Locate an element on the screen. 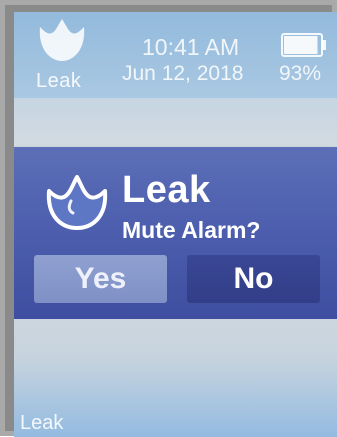 This screenshot has width=337, height=437. background-strip is located at coordinates (175, 123).